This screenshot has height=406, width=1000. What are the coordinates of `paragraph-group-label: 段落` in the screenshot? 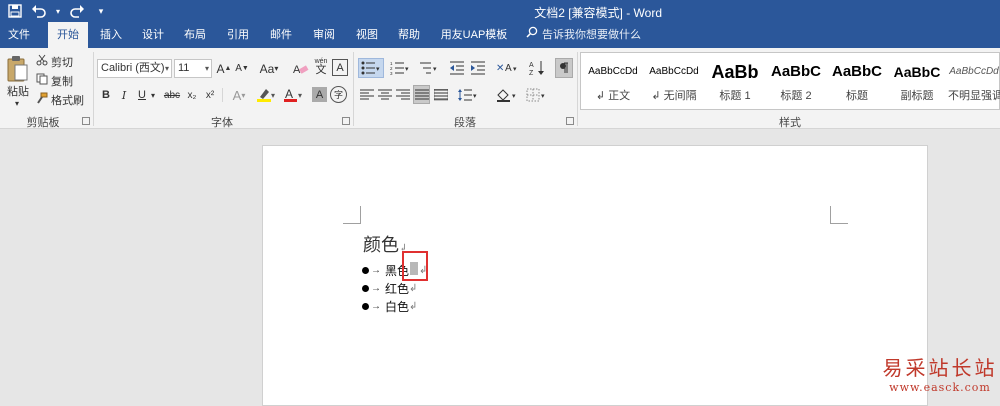 It's located at (465, 123).